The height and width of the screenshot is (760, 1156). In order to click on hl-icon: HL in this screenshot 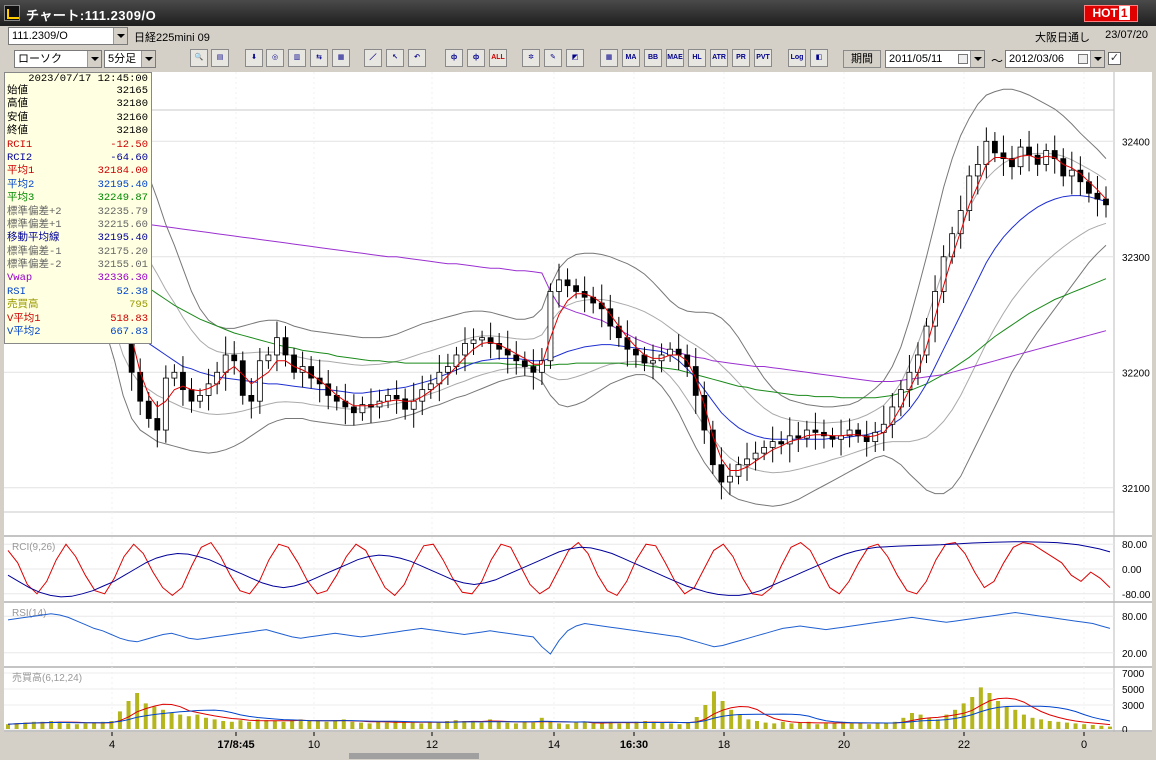, I will do `click(697, 58)`.